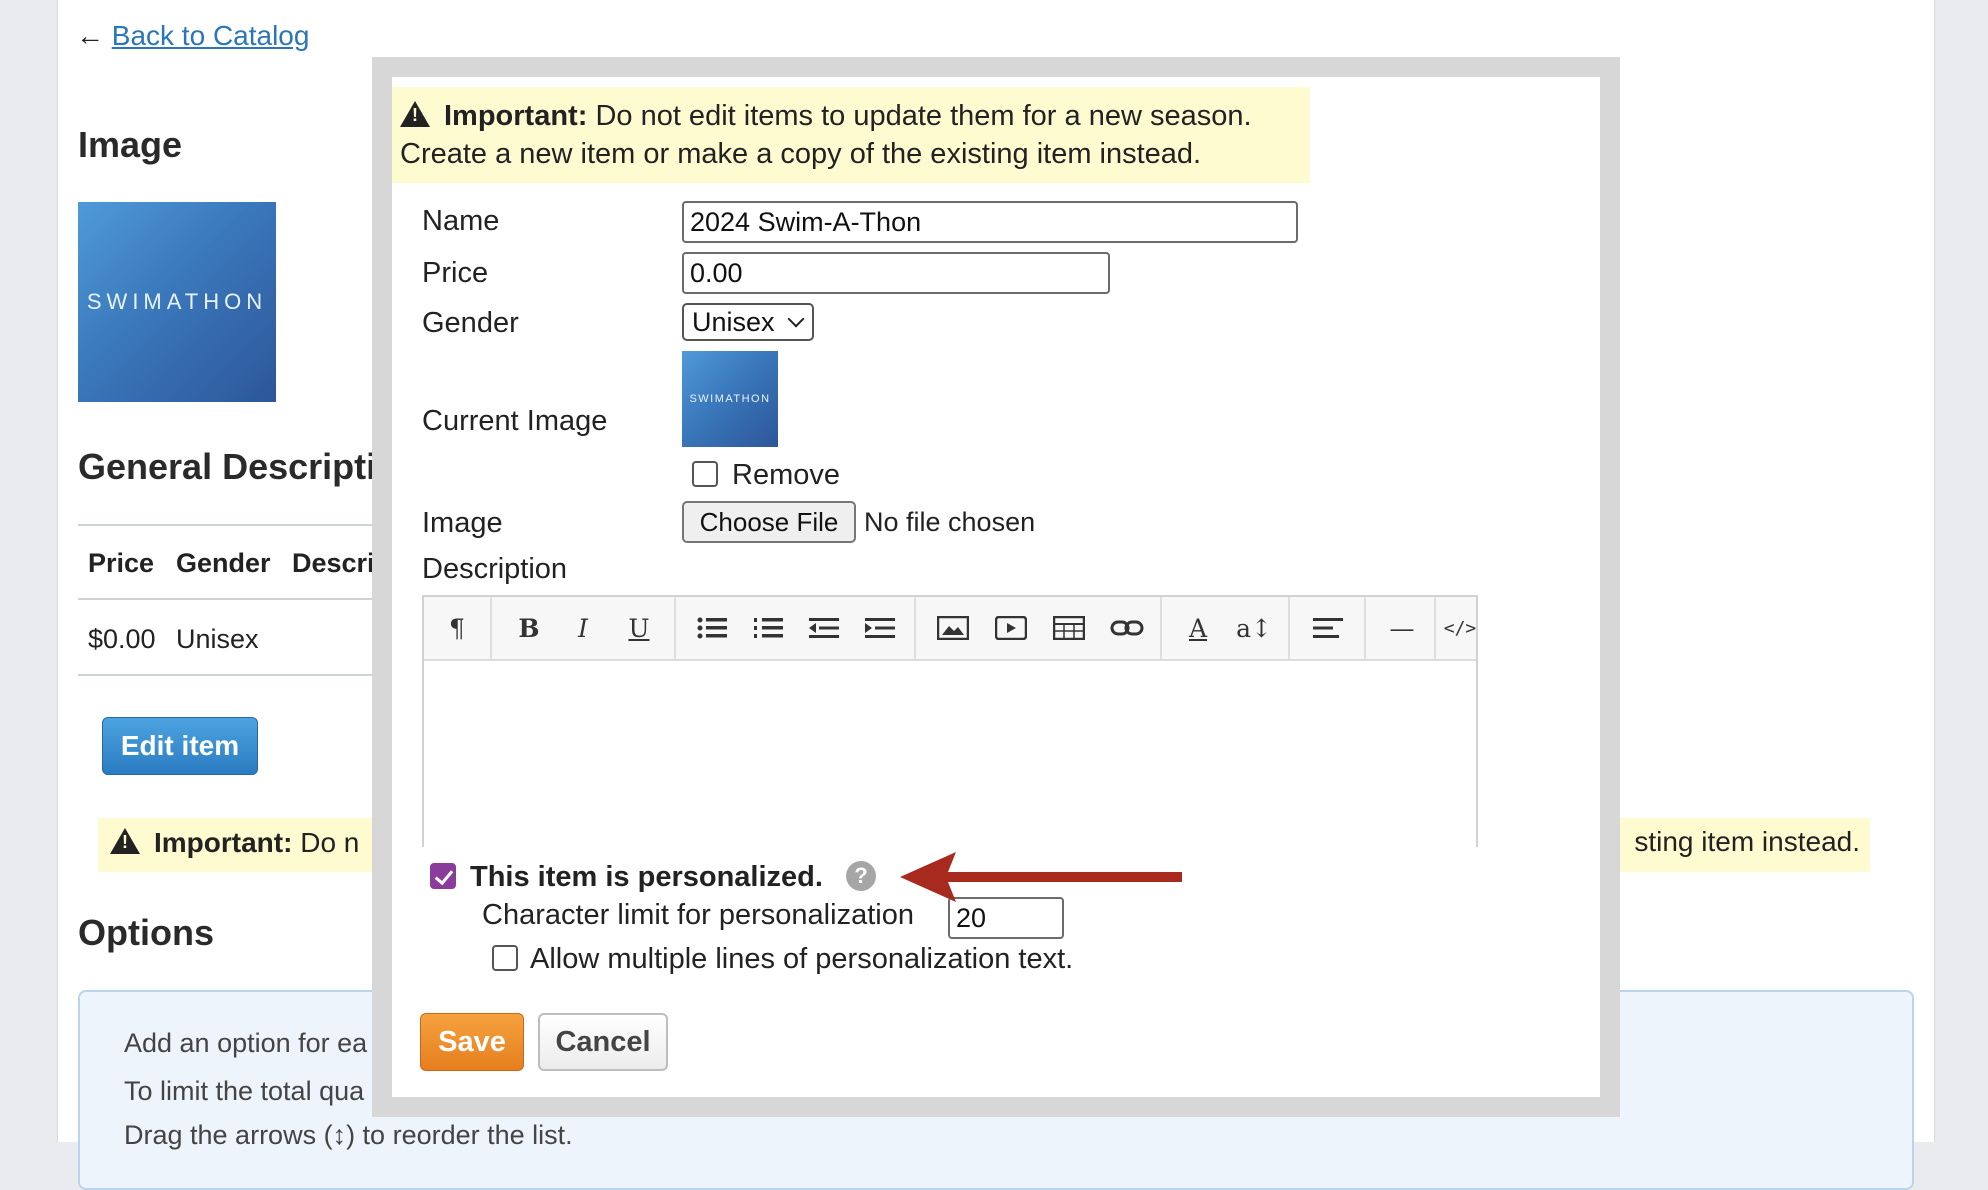  What do you see at coordinates (1402, 628) in the screenshot?
I see `horizontal-rule-icon: —` at bounding box center [1402, 628].